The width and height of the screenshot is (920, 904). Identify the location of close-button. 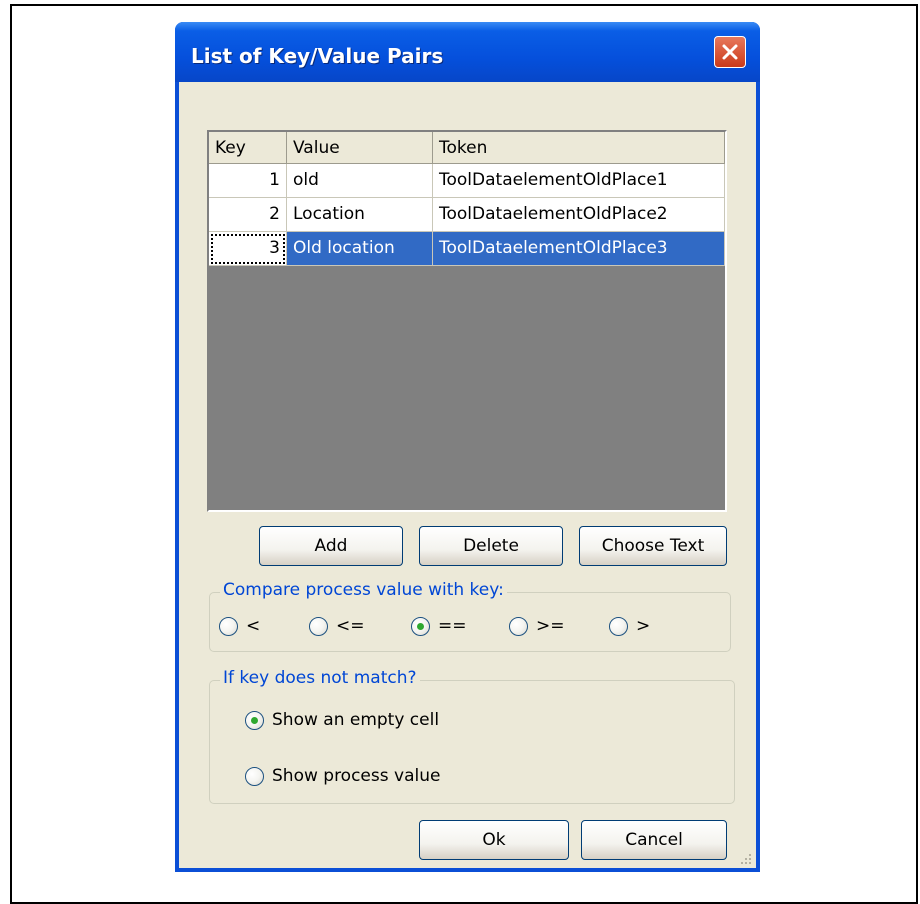
(730, 52).